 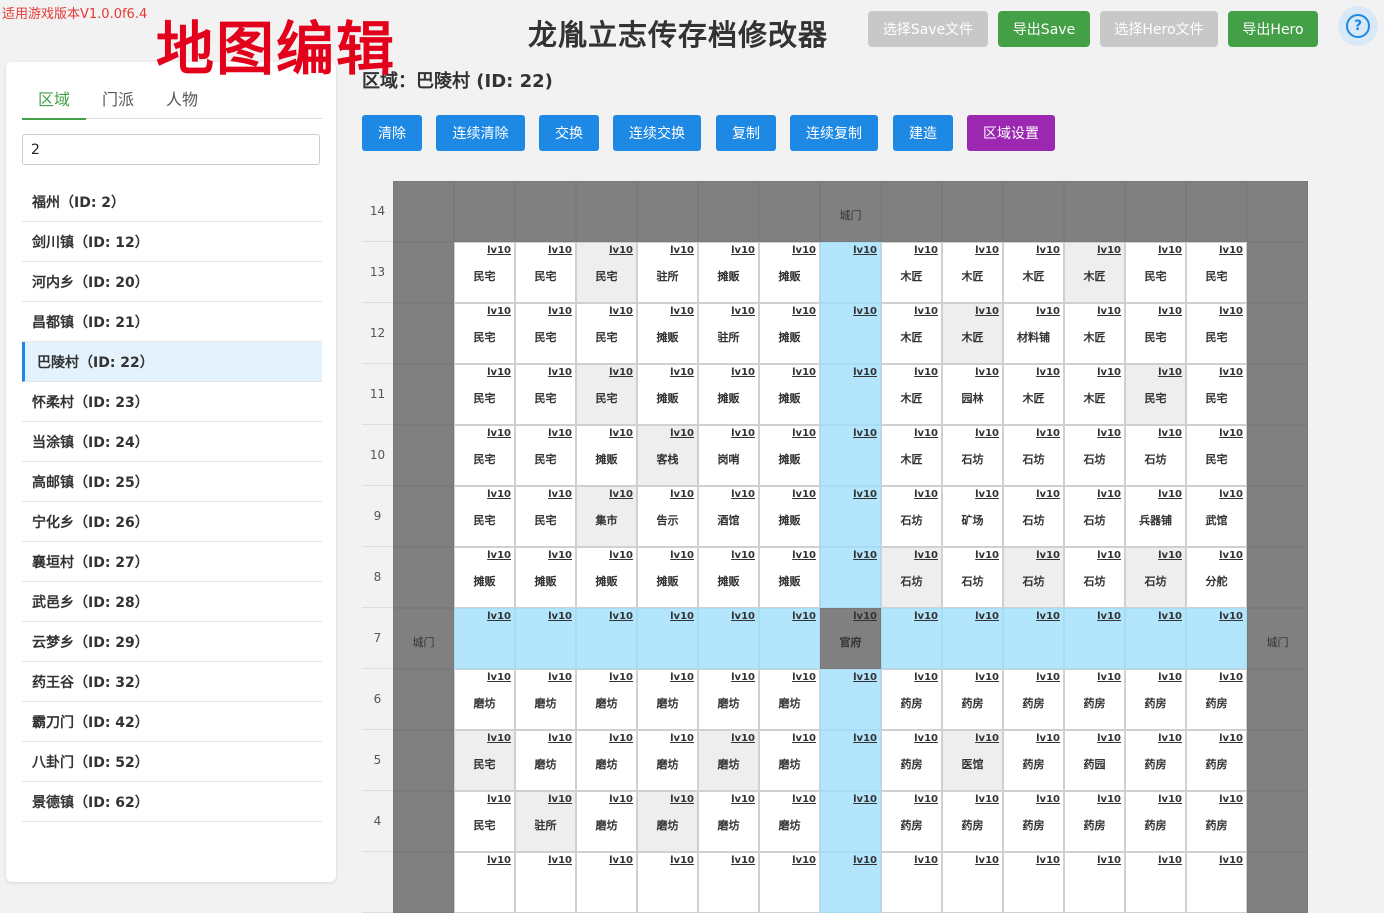 I want to click on region-list-item: 宁化乡（ID: 26）, so click(x=172, y=522).